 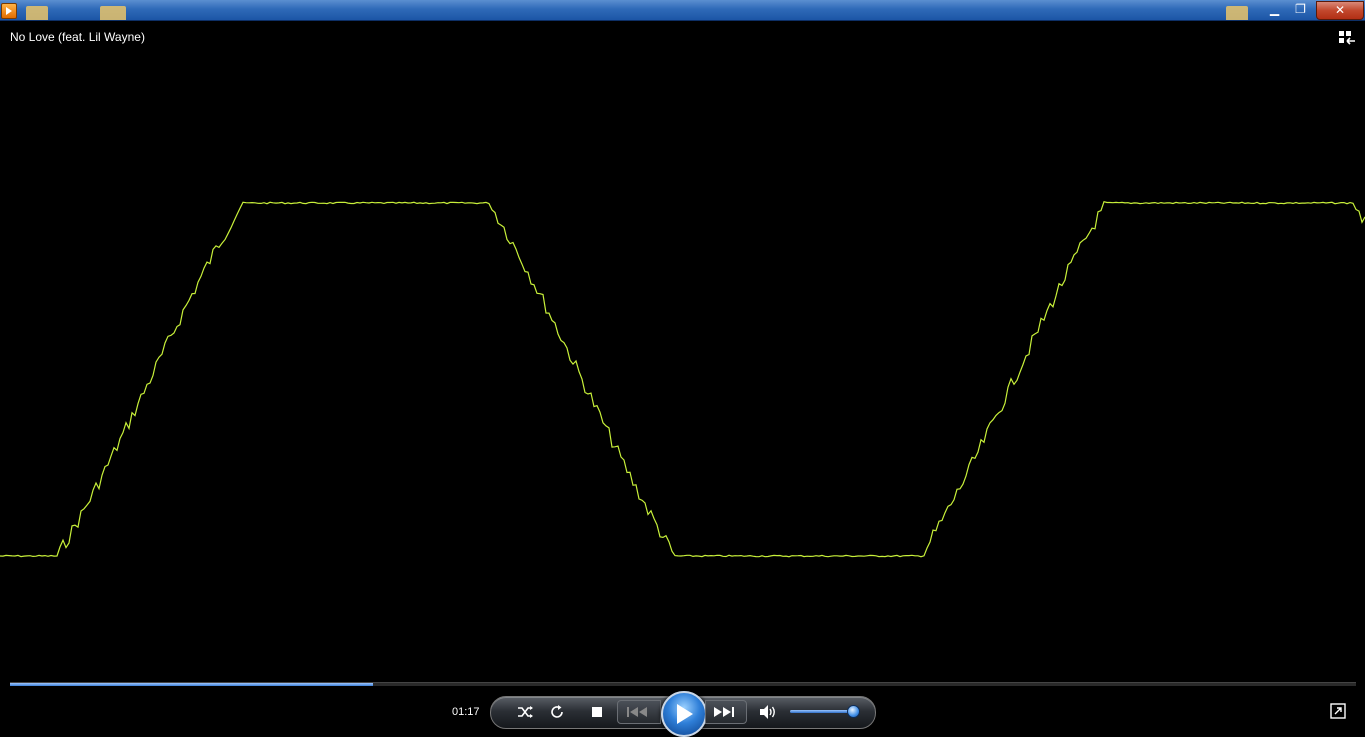 What do you see at coordinates (1340, 10) in the screenshot?
I see `close-button: ✕` at bounding box center [1340, 10].